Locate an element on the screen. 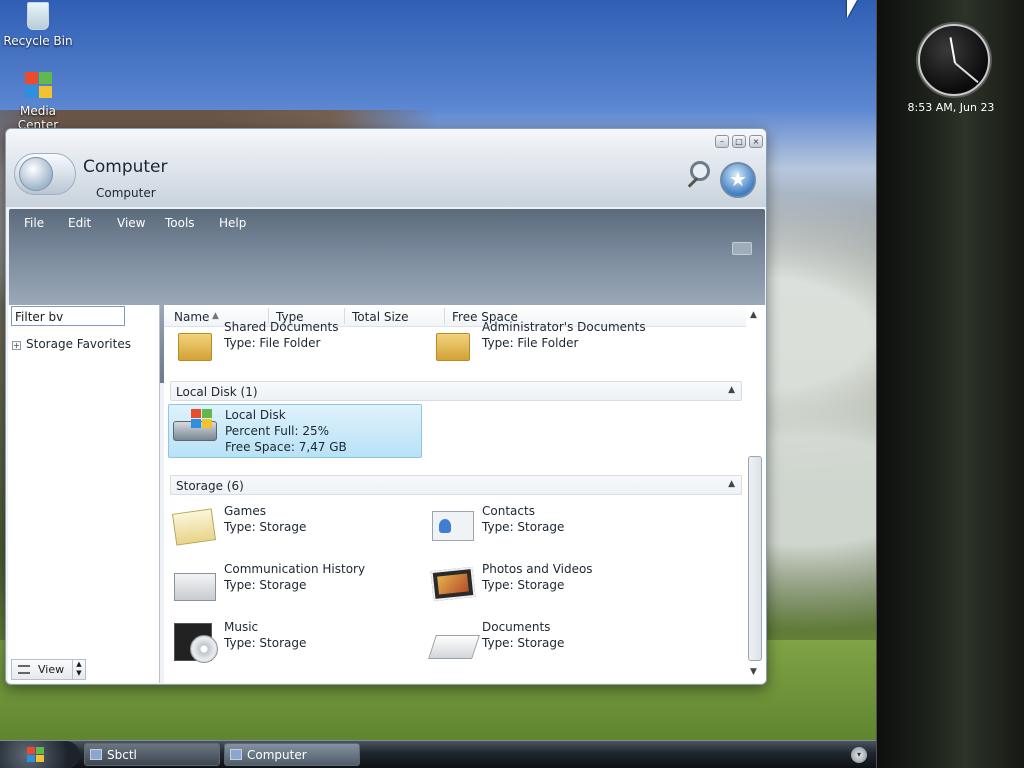 This screenshot has width=1024, height=768. clock-hour-hand is located at coordinates (952, 50).